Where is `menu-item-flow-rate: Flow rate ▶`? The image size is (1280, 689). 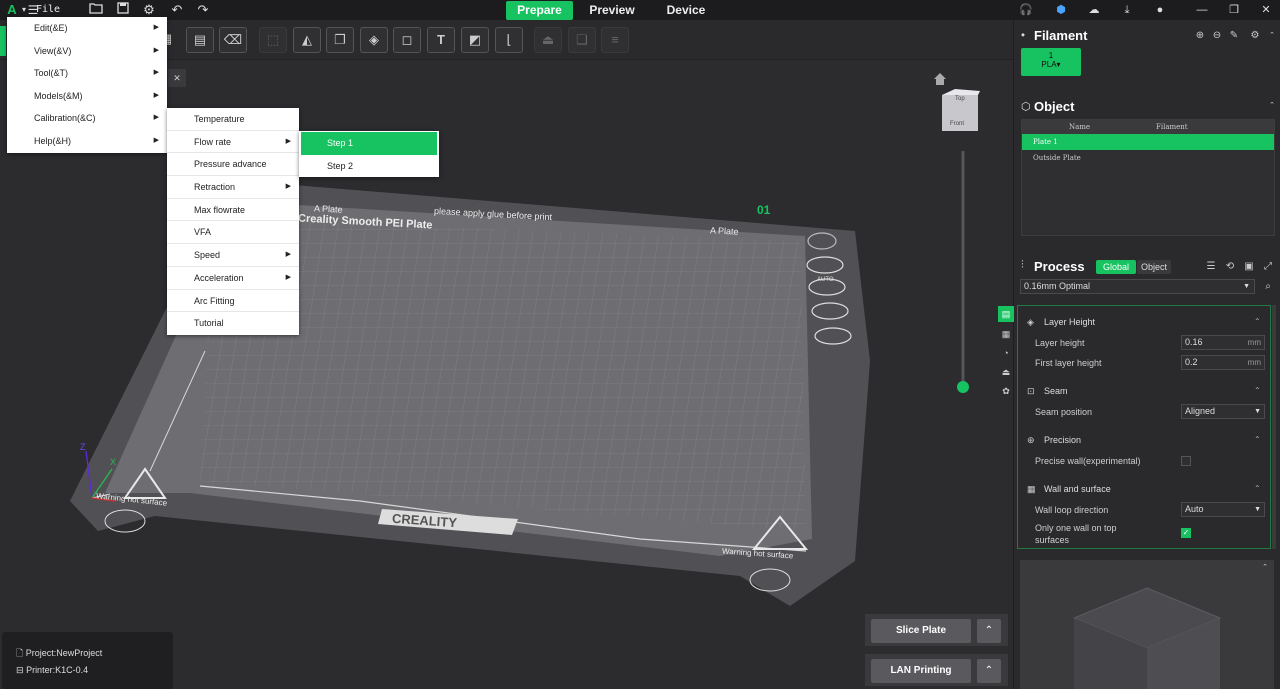
menu-item-flow-rate: Flow rate ▶ is located at coordinates (233, 142).